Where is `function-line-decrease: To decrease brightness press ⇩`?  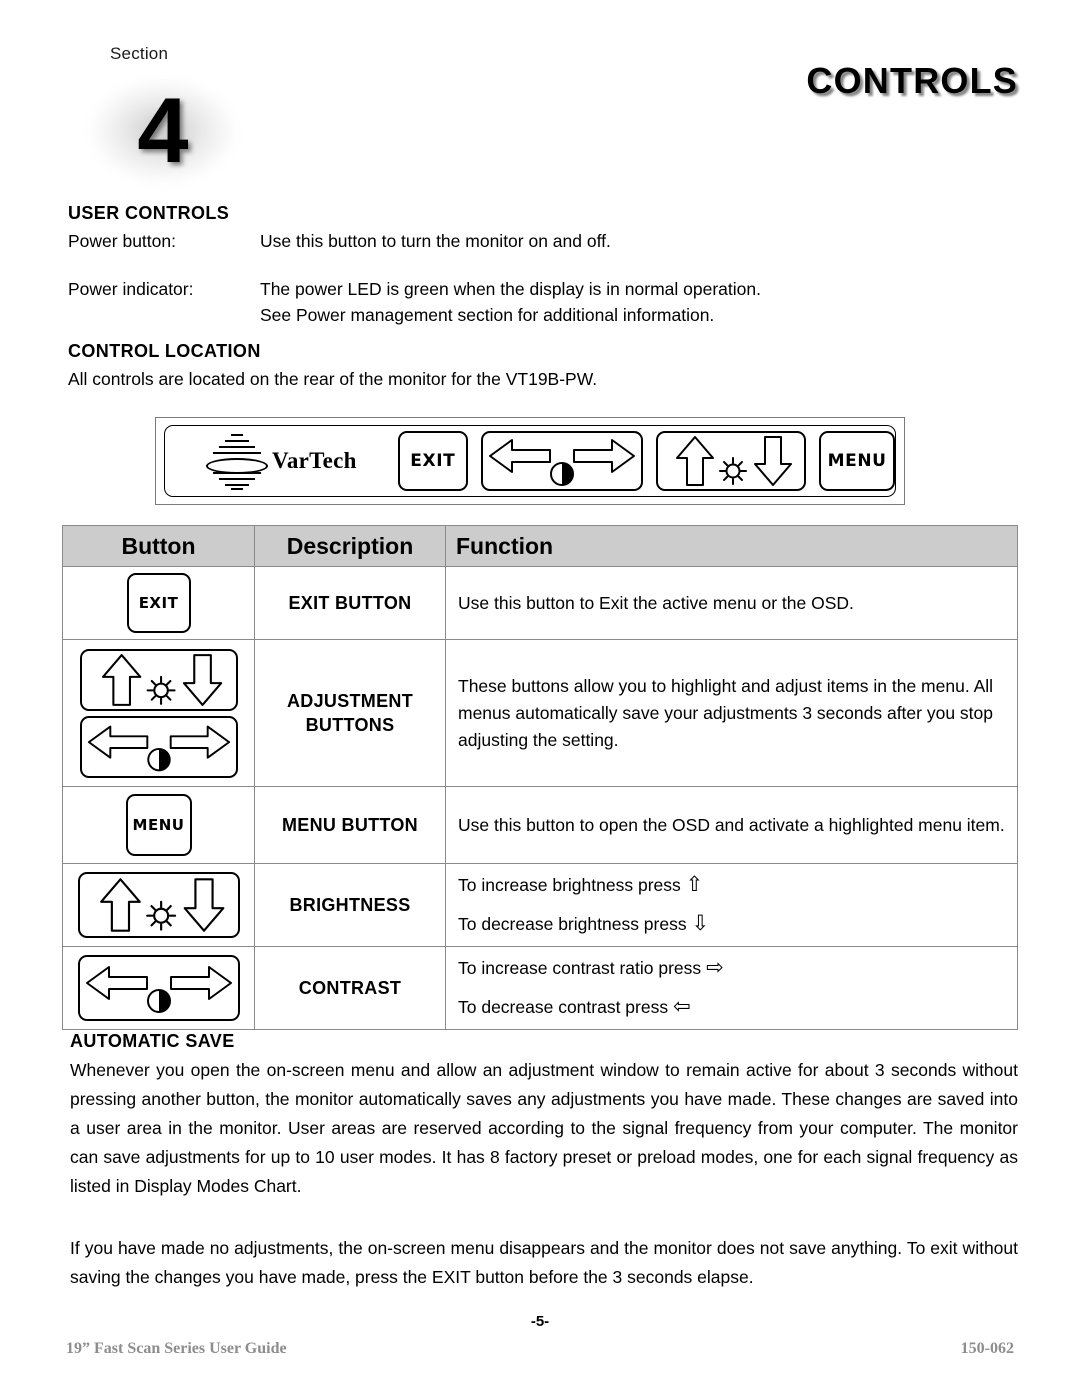
function-line-decrease: To decrease brightness press ⇩ is located at coordinates (731, 924).